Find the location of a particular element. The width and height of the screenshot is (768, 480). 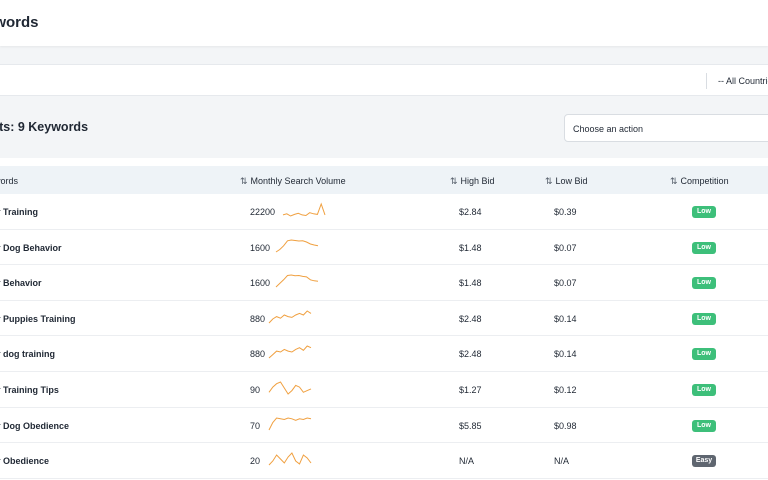

volume-cell: 90 is located at coordinates (255, 390).